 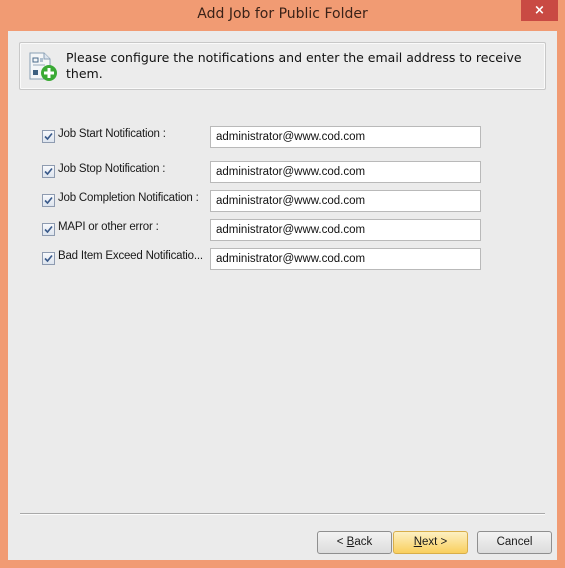 I want to click on job-start-email-input, so click(x=345, y=137).